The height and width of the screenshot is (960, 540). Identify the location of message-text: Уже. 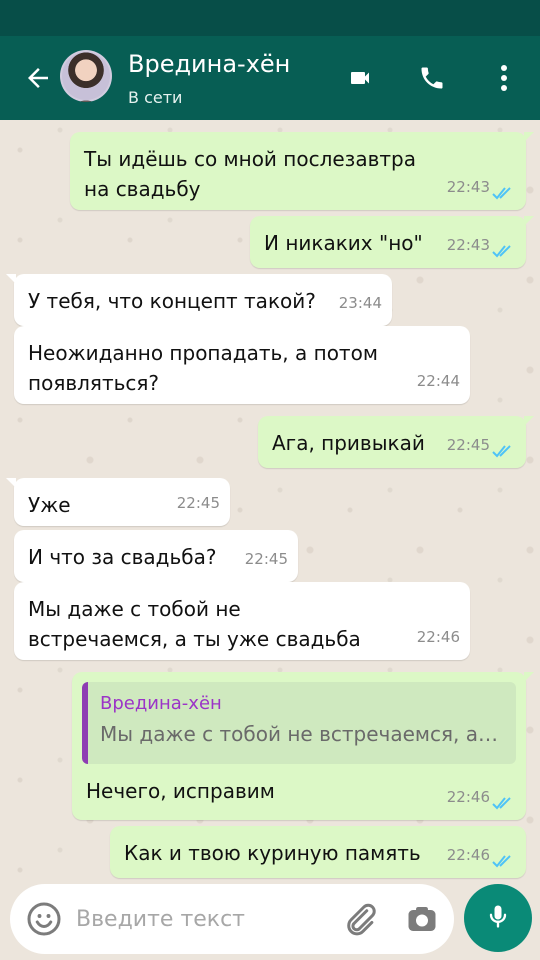
(49, 505).